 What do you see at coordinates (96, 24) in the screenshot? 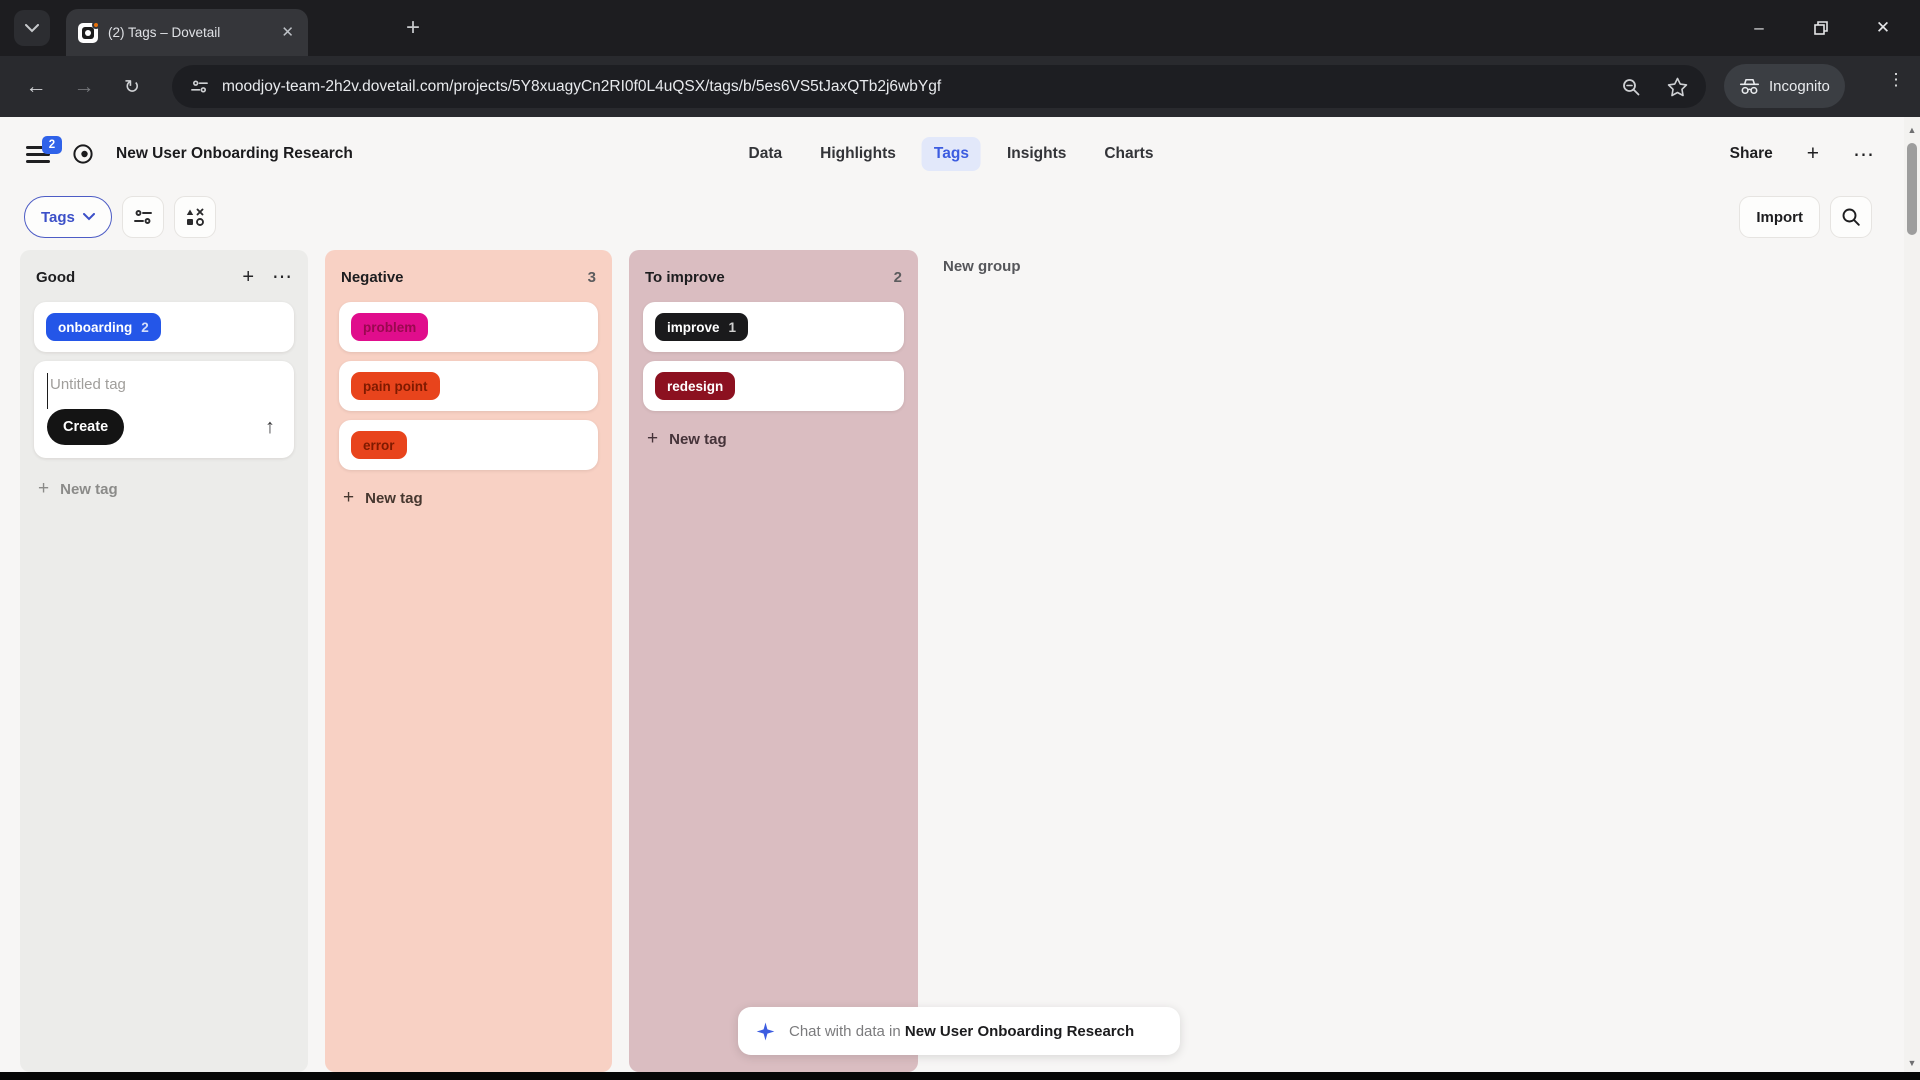
I see `notification-dot` at bounding box center [96, 24].